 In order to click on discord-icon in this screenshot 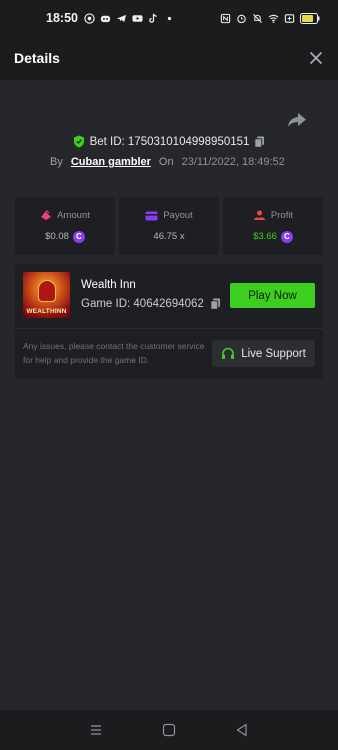, I will do `click(105, 18)`.